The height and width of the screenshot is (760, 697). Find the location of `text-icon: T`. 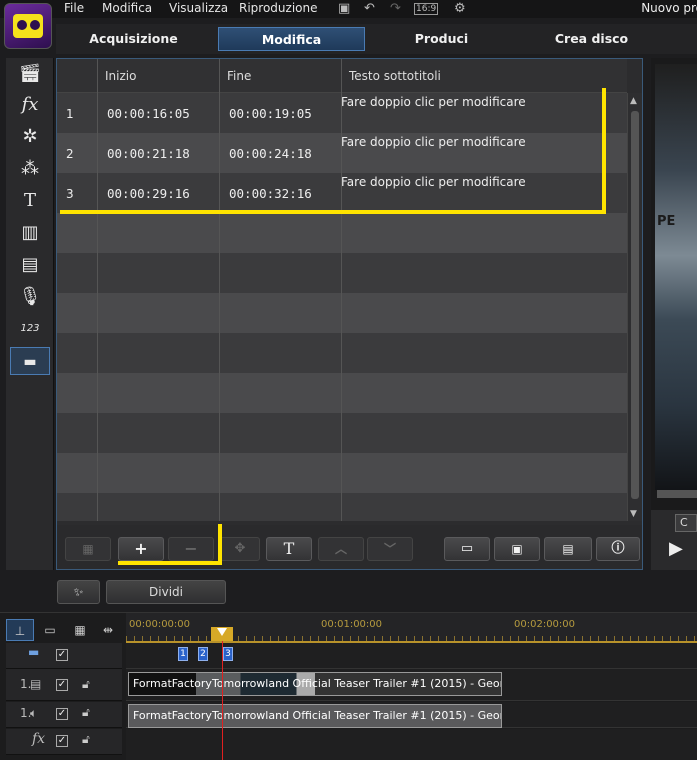

text-icon: T is located at coordinates (30, 201).